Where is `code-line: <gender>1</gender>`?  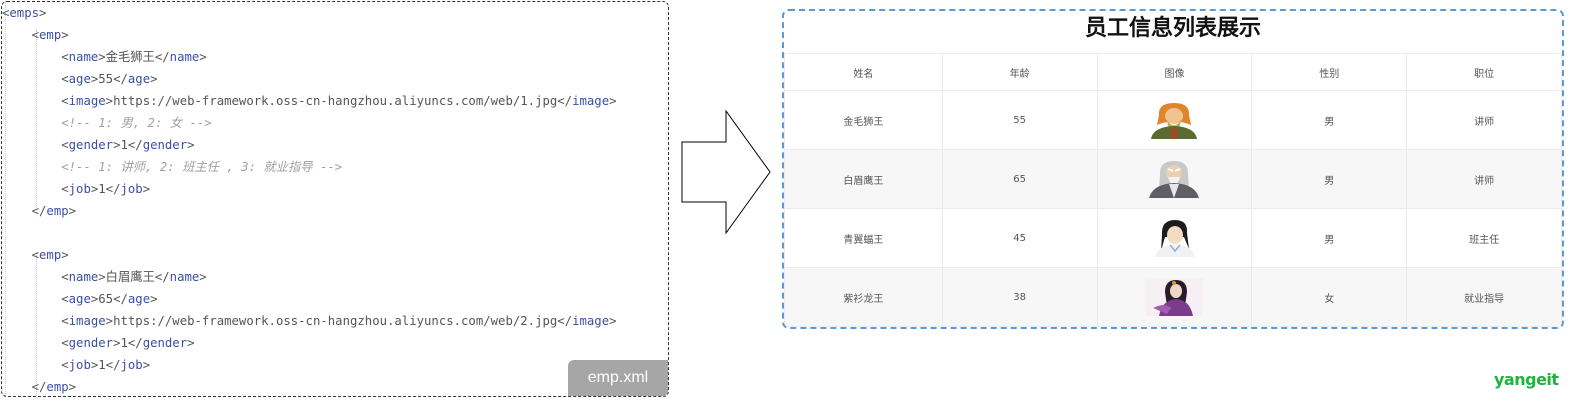 code-line: <gender>1</gender> is located at coordinates (98, 145).